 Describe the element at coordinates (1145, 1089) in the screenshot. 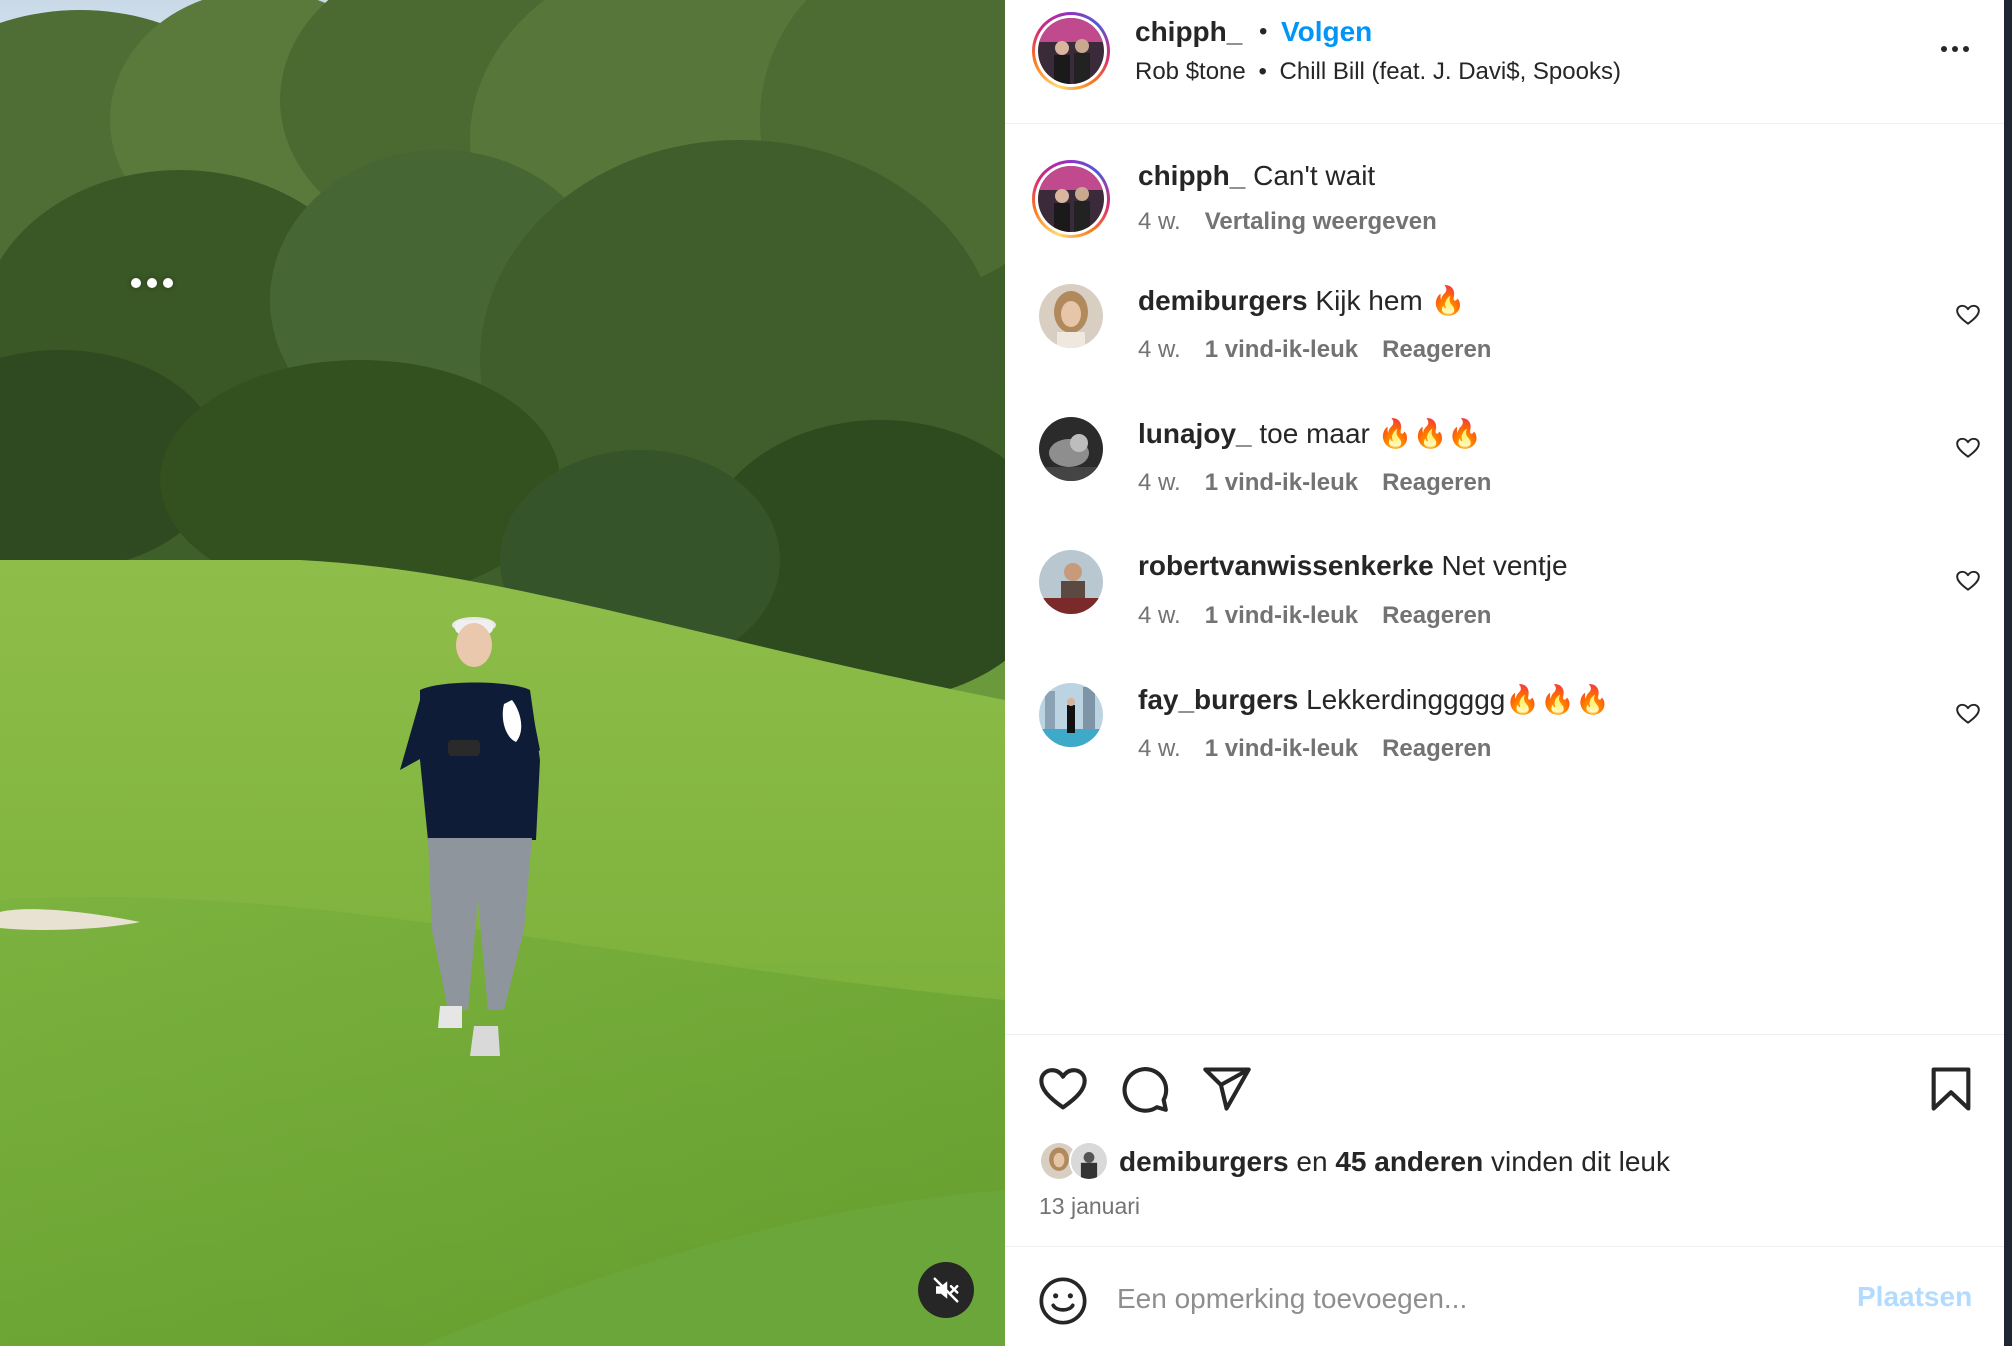

I see `comment-icon` at that location.